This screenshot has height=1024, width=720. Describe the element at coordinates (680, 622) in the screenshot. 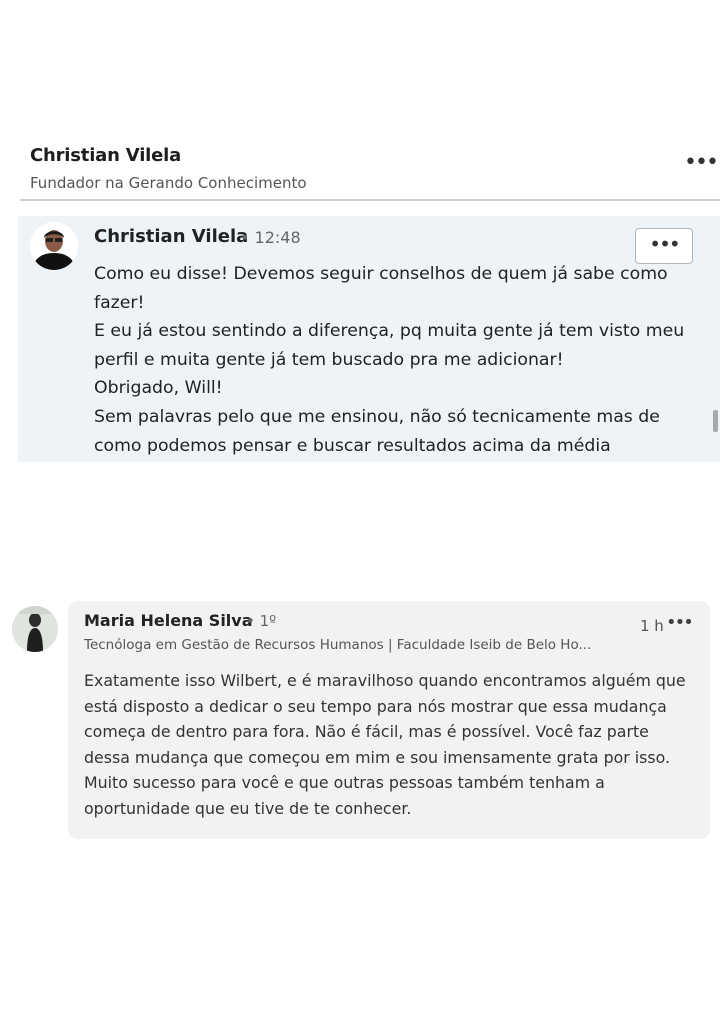

I see `comment-more-button: •••` at that location.